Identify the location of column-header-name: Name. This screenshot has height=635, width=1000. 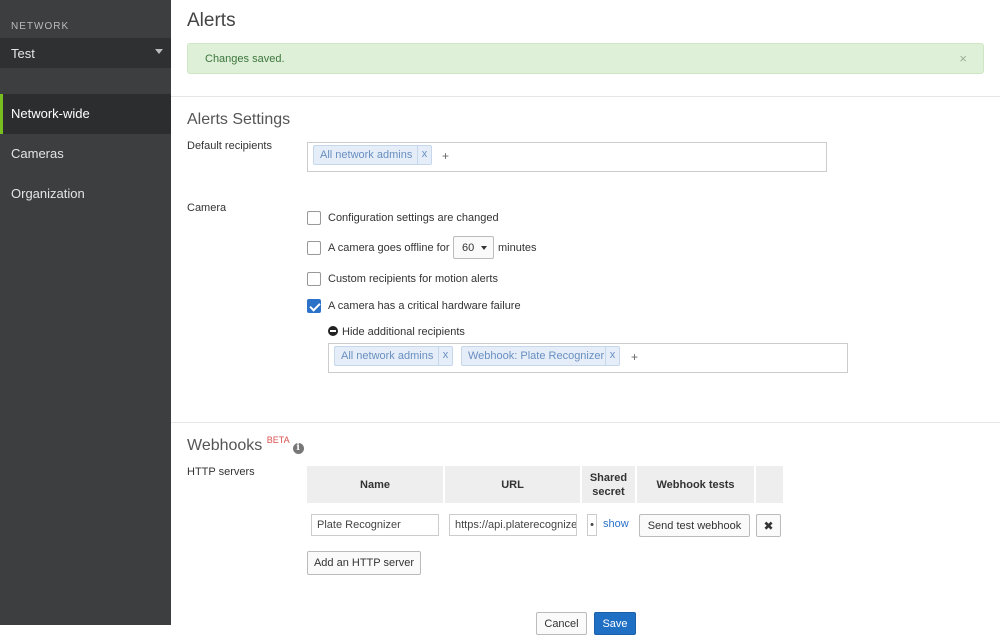
(375, 484).